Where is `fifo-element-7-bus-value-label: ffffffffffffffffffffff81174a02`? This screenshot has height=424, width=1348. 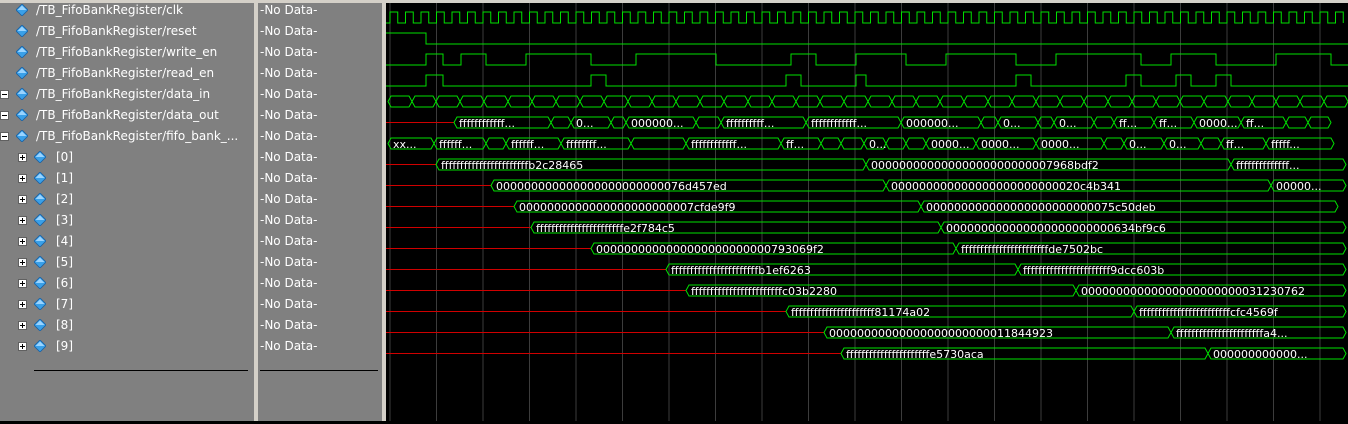 fifo-element-7-bus-value-label: ffffffffffffffffffffff81174a02 is located at coordinates (860, 312).